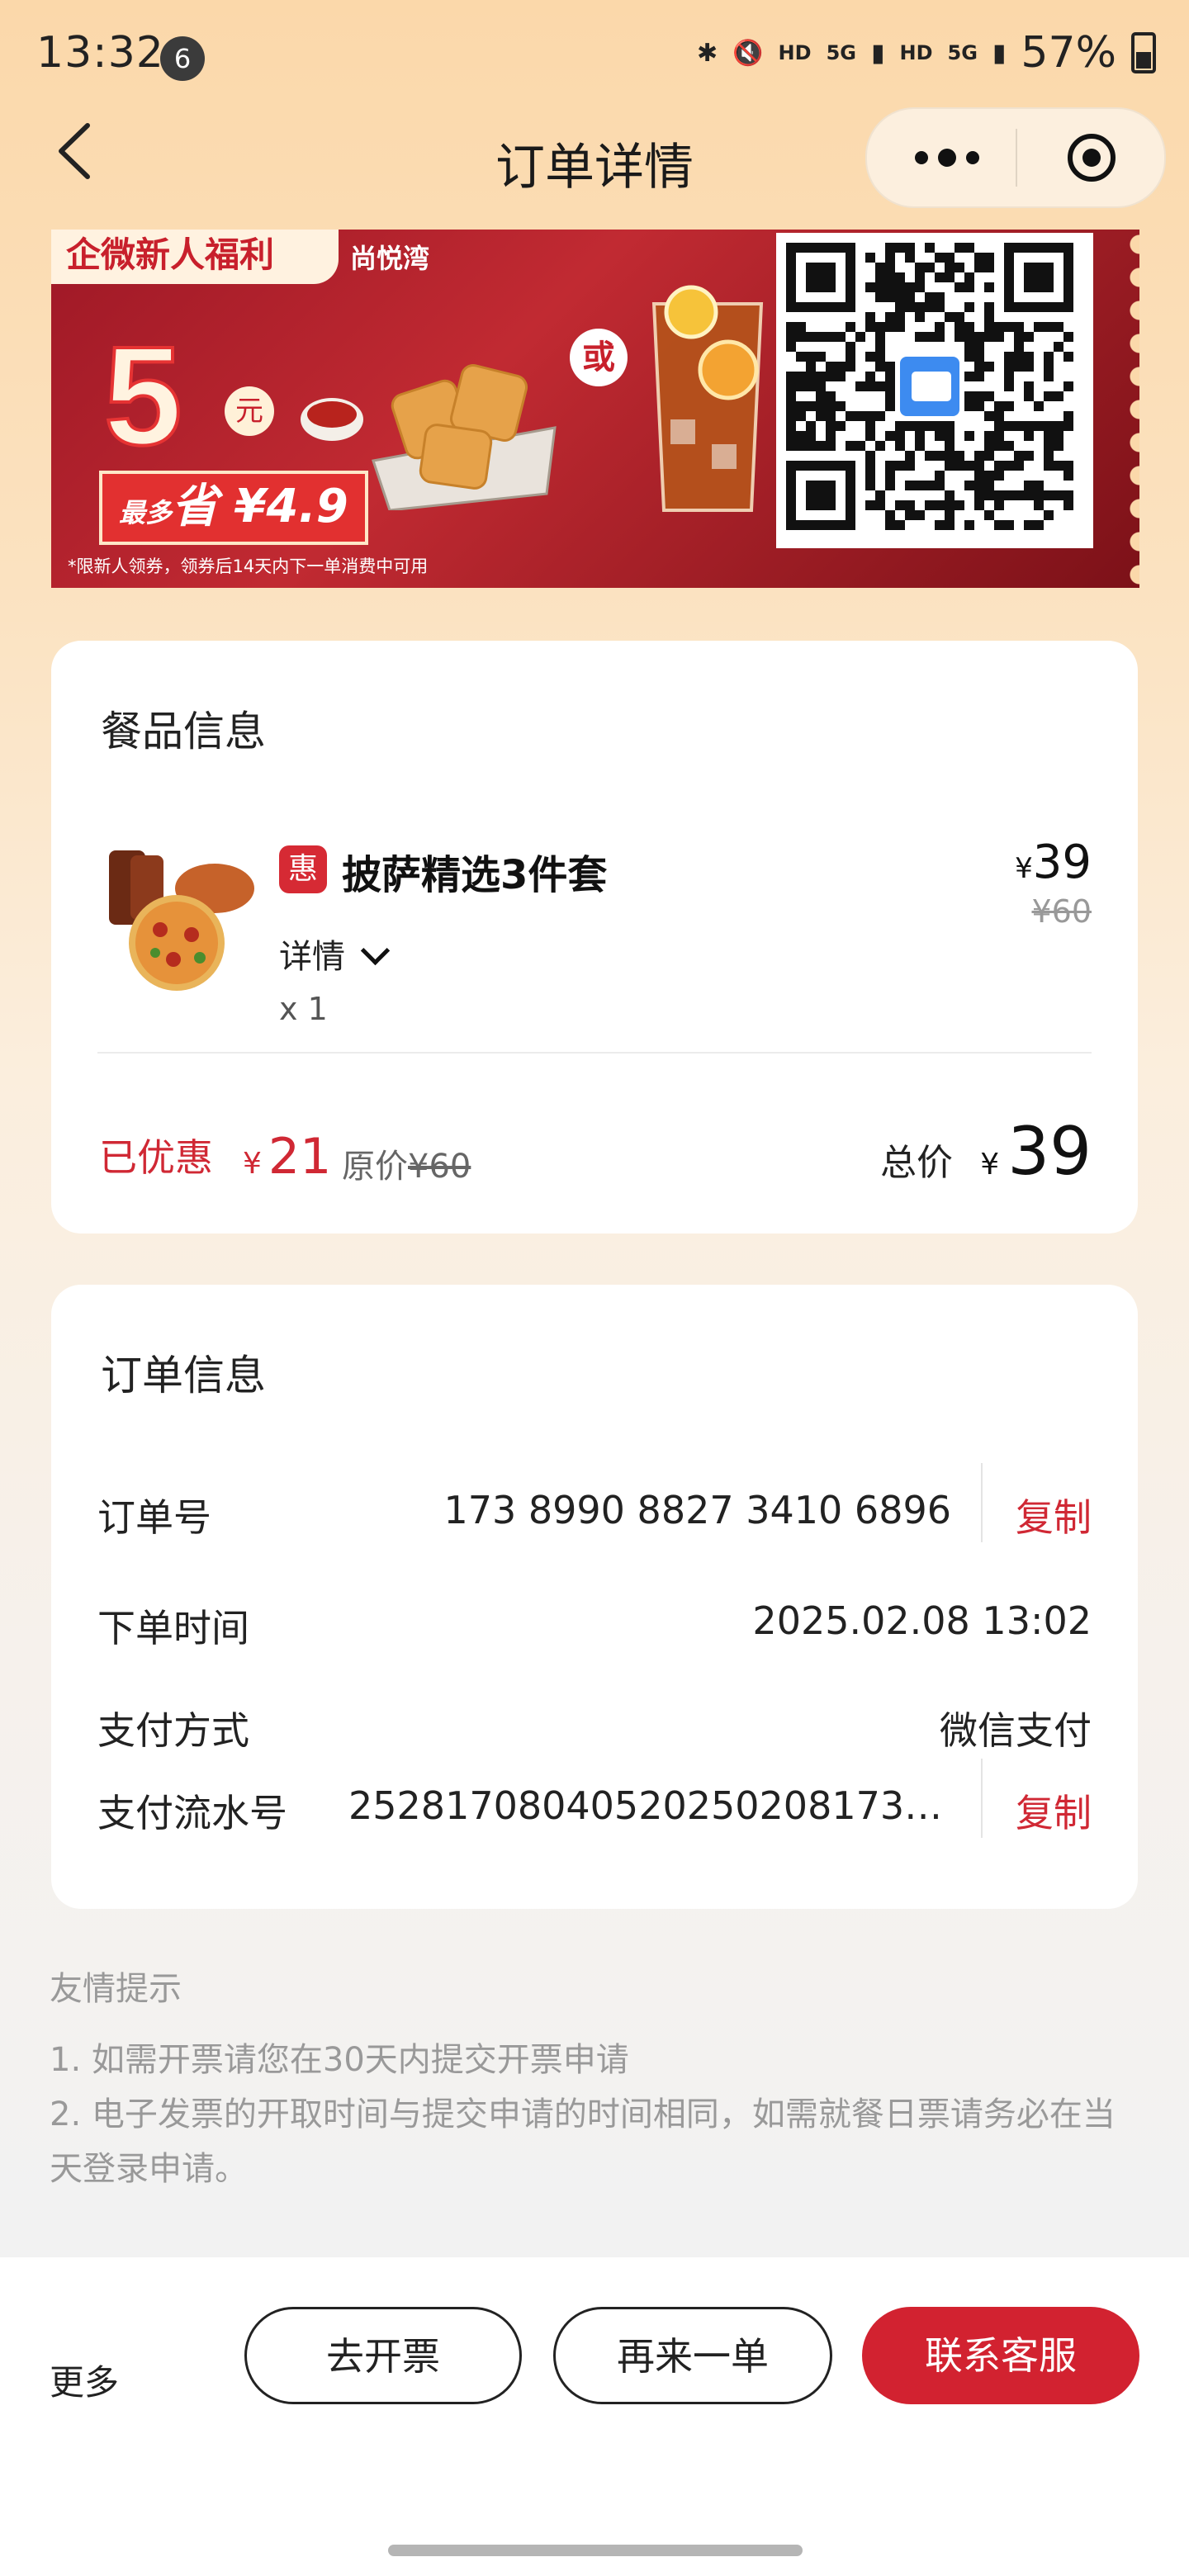 The image size is (1189, 2576). I want to click on order-section-title: 订单信息, so click(183, 1375).